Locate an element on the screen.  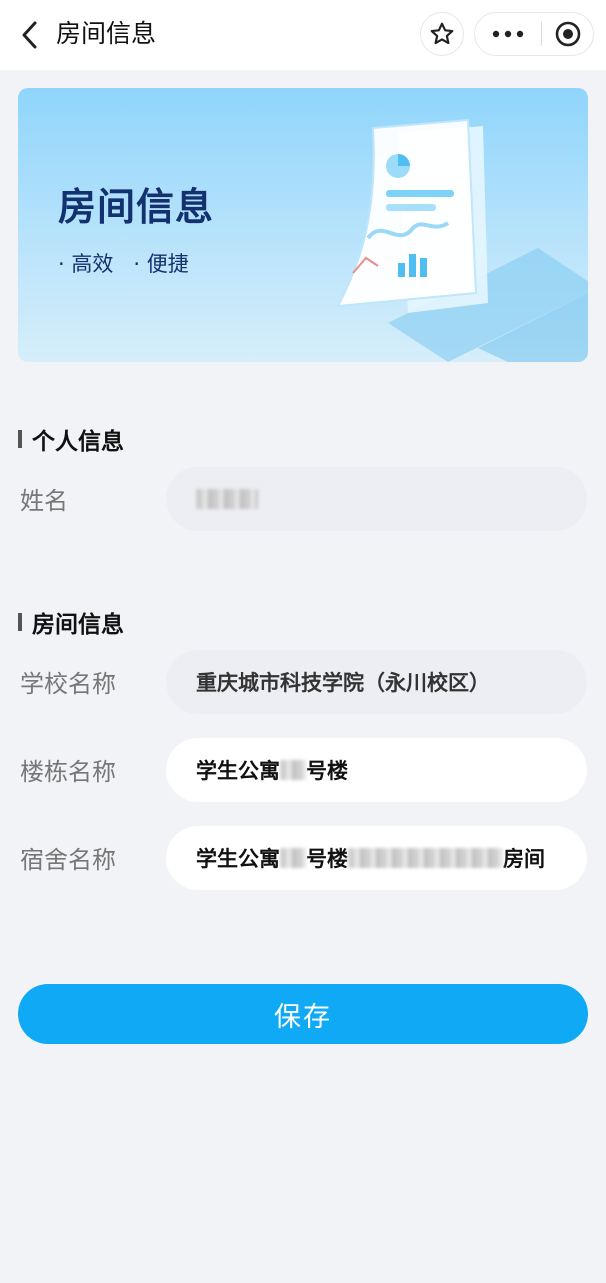
redacted-dorm-building-number is located at coordinates (293, 858).